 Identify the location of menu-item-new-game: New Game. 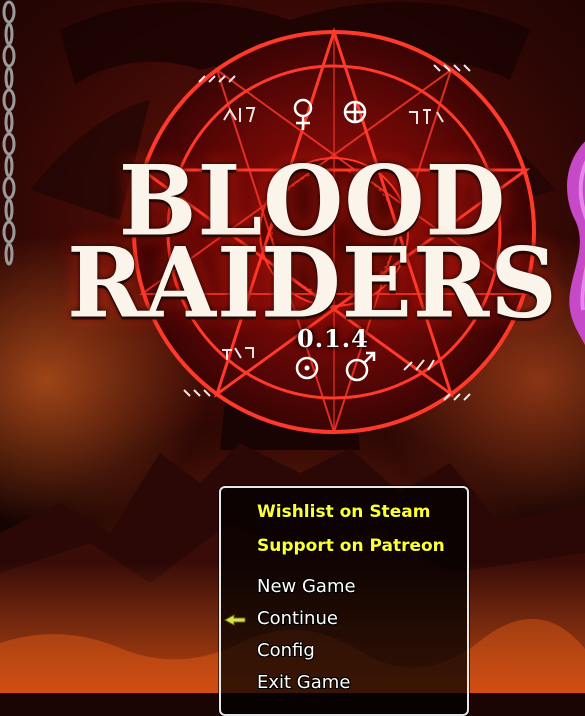
(306, 586).